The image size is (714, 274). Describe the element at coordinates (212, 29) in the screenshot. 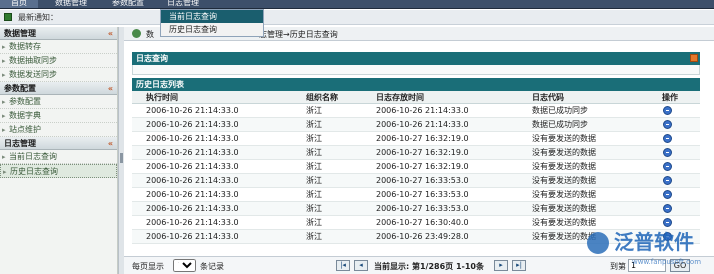

I see `dropdown-history-log-query: 历史日志查询` at that location.